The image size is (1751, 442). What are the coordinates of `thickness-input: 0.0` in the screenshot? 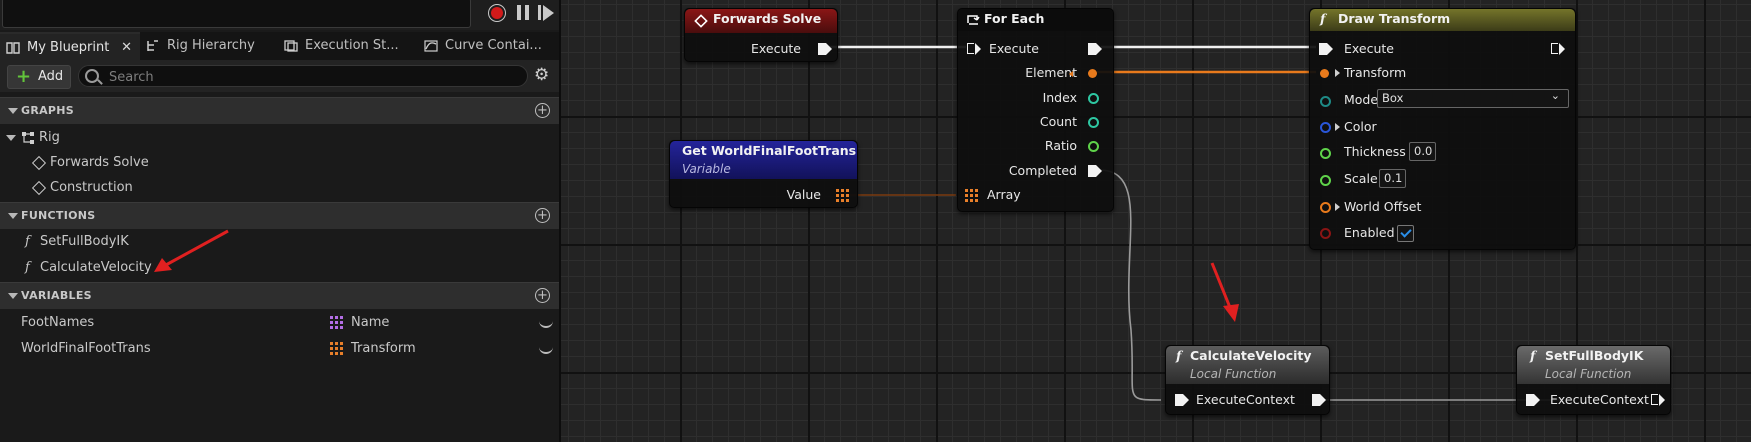 It's located at (1422, 151).